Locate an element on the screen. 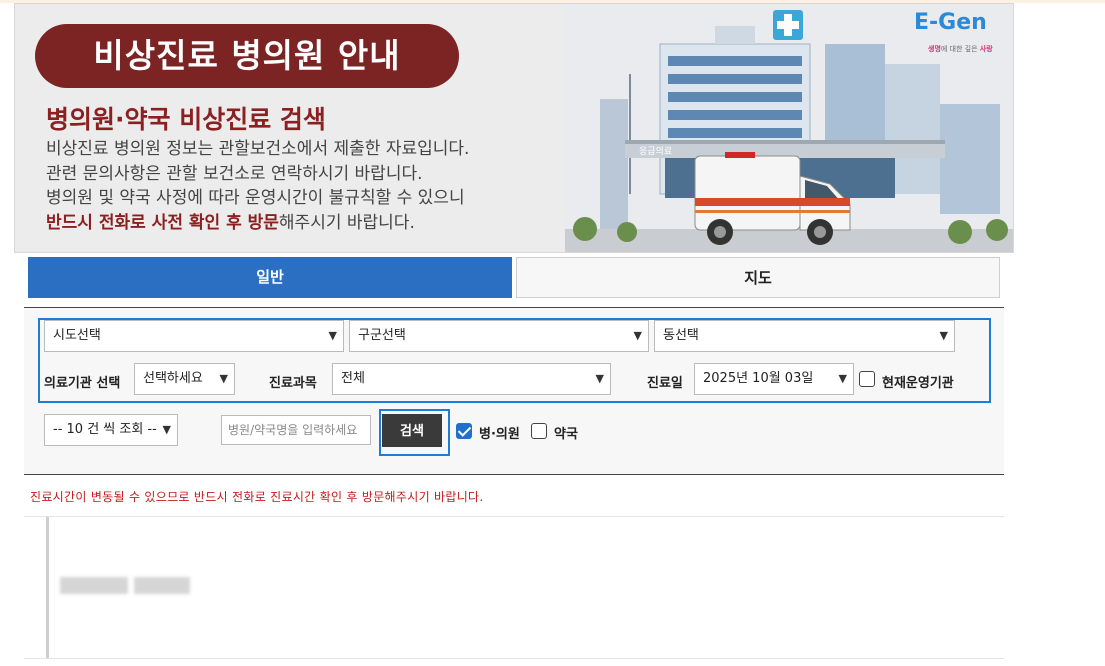 The height and width of the screenshot is (666, 1105). institution-select: 선택하세요 ▼ is located at coordinates (184, 379).